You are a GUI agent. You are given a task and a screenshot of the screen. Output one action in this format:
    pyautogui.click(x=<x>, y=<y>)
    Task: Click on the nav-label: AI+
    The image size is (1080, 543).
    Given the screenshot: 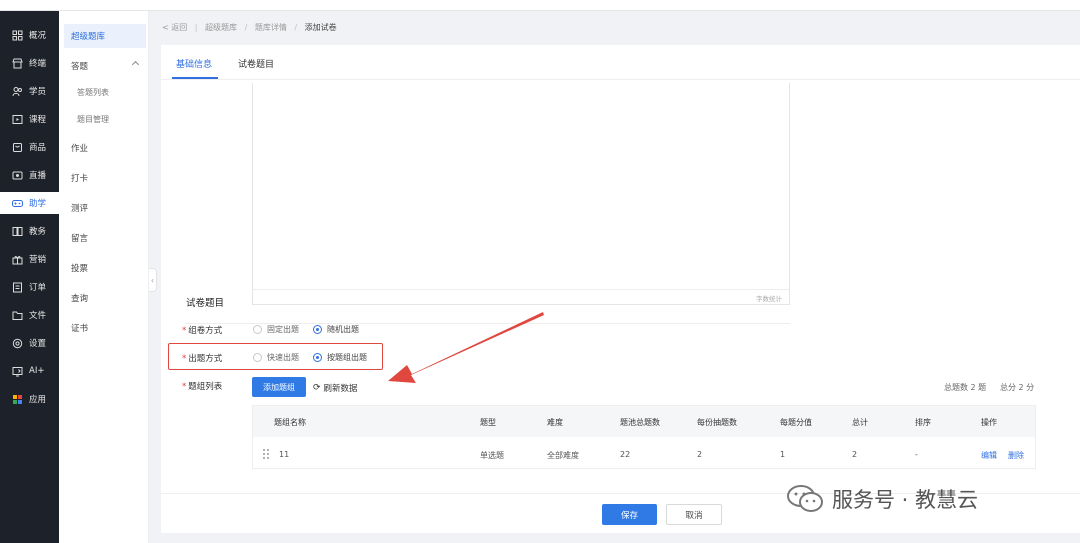 What is the action you would take?
    pyautogui.click(x=37, y=371)
    